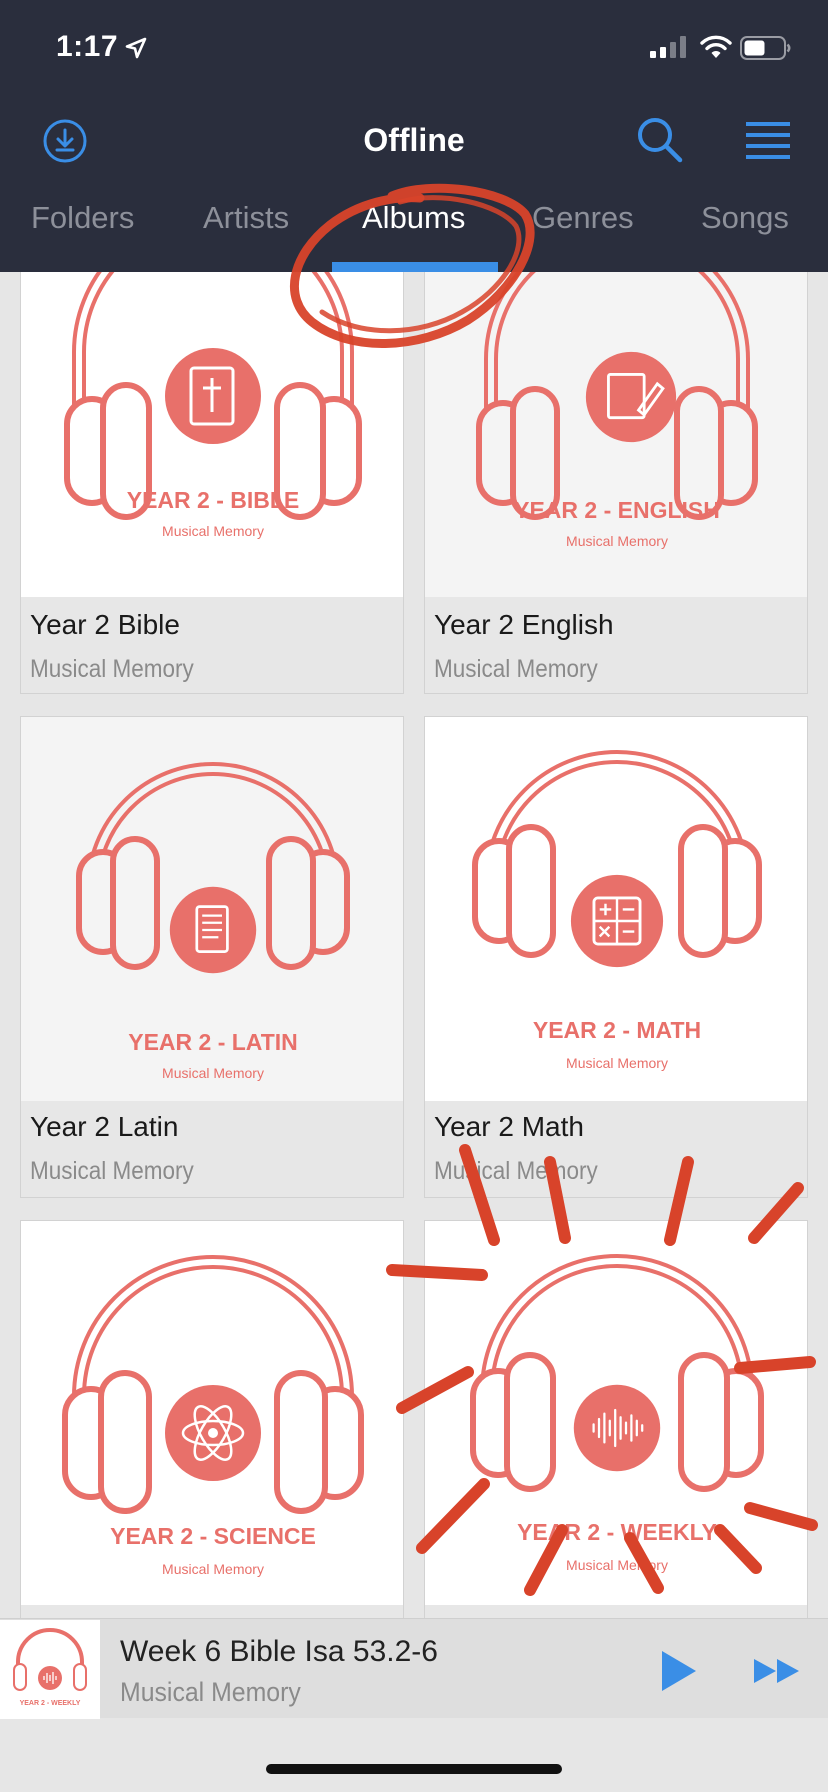 Image resolution: width=828 pixels, height=1792 pixels. What do you see at coordinates (631, 397) in the screenshot?
I see `book-pencil-icon` at bounding box center [631, 397].